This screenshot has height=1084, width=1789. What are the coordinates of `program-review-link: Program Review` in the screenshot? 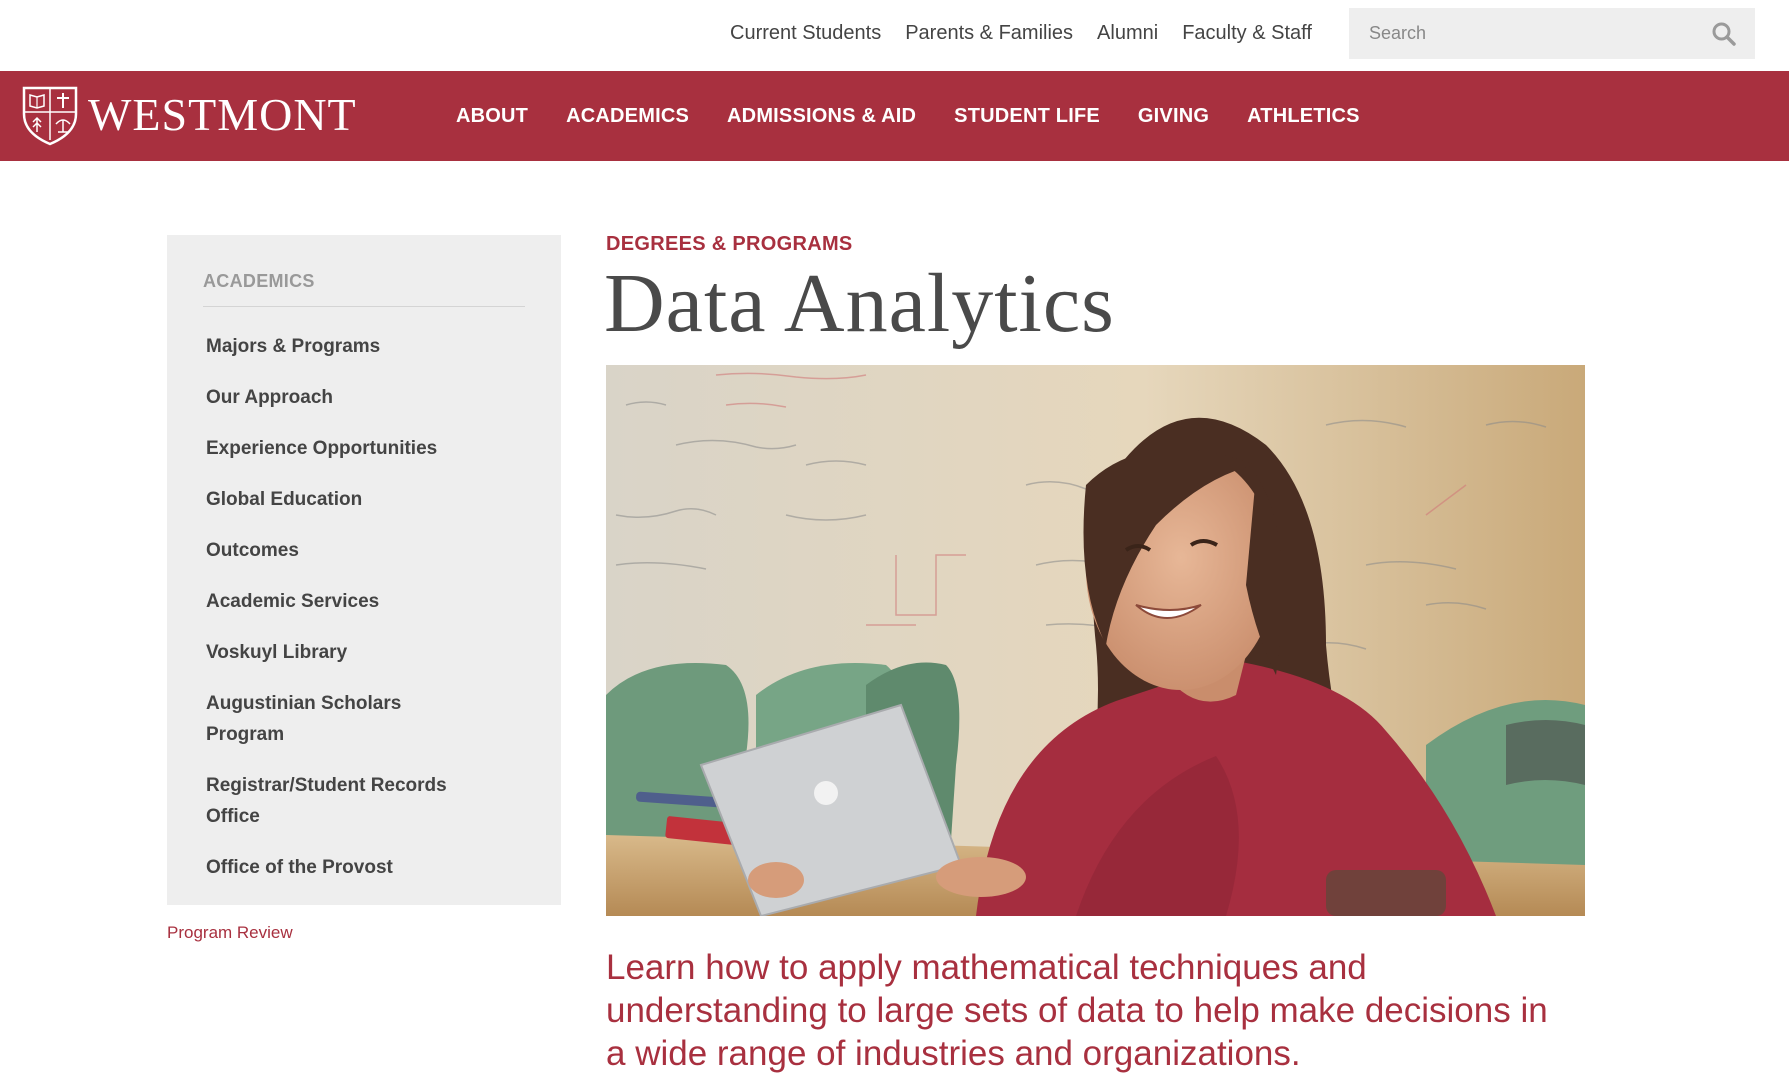 It's located at (230, 933).